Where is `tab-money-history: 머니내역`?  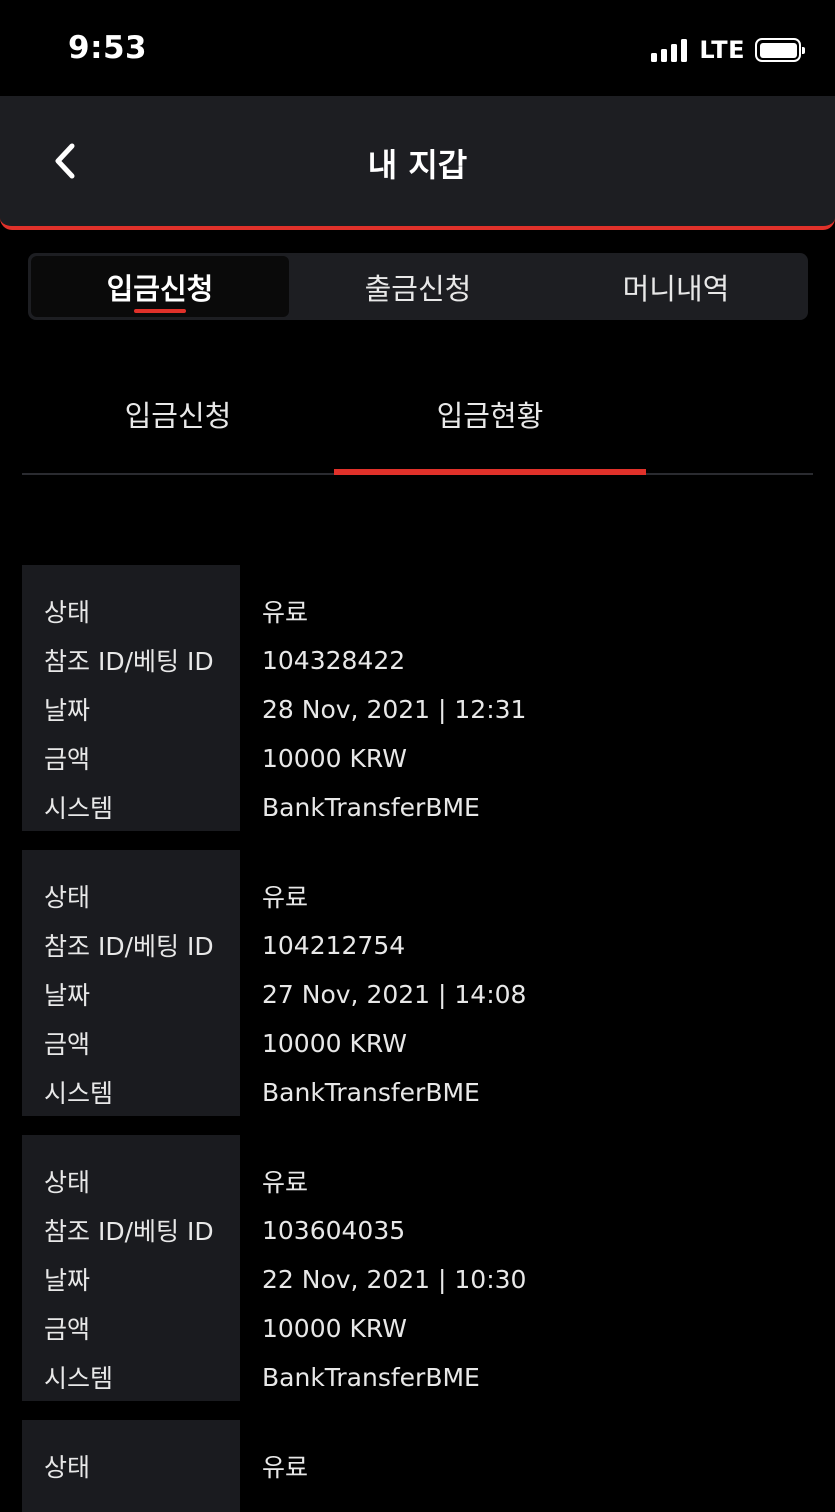
tab-money-history: 머니내역 is located at coordinates (676, 286).